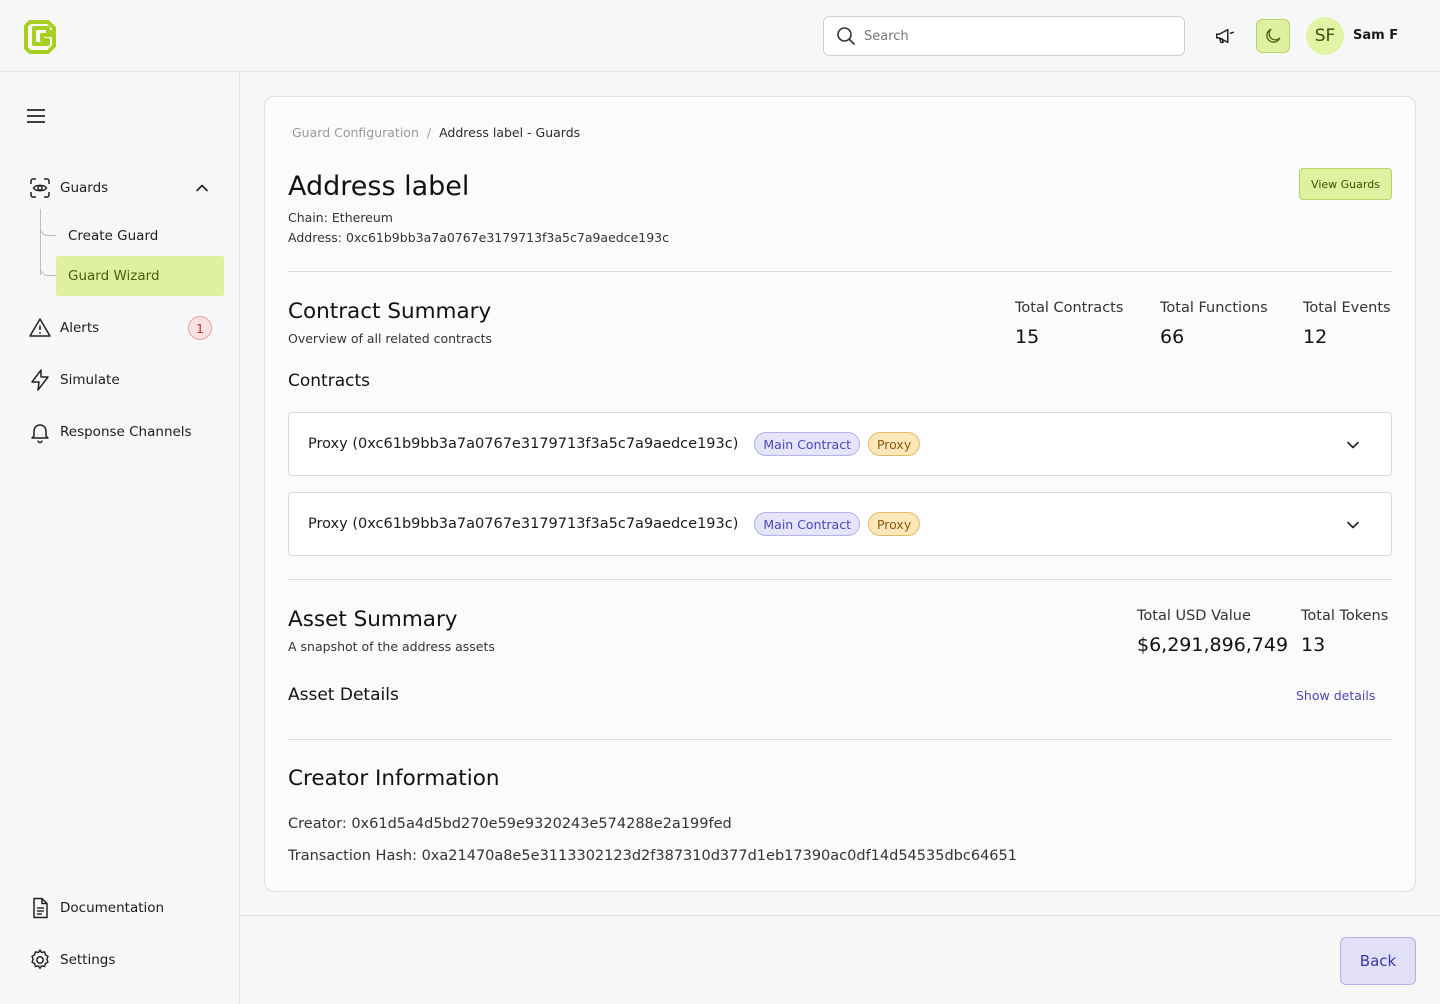  What do you see at coordinates (343, 695) in the screenshot?
I see `asset-details-heading: Asset Details` at bounding box center [343, 695].